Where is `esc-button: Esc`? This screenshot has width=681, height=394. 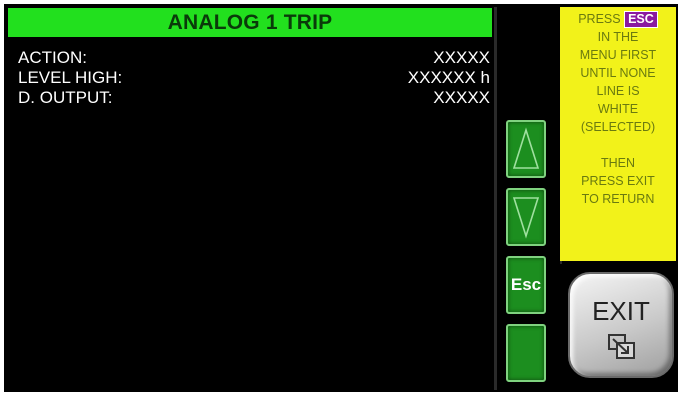
esc-button: Esc is located at coordinates (526, 285).